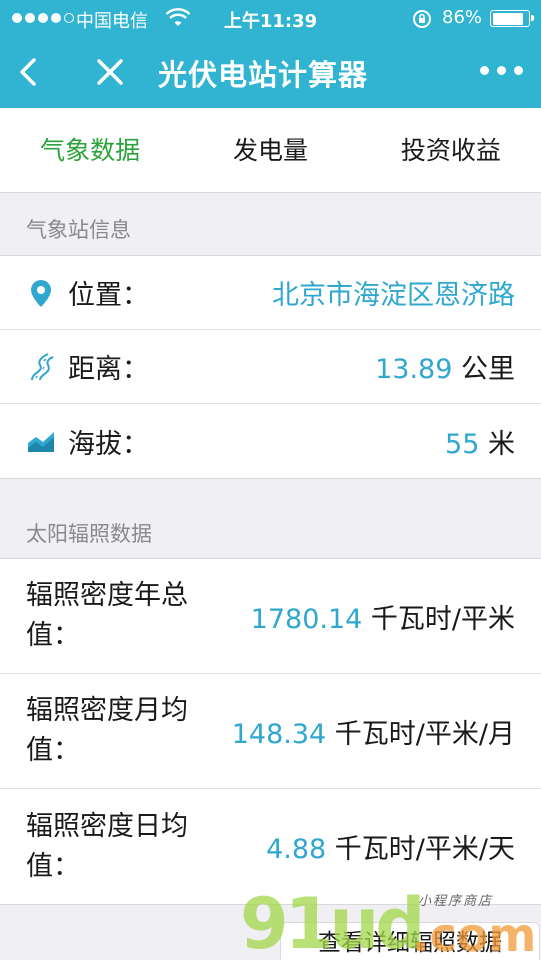 Image resolution: width=541 pixels, height=960 pixels. I want to click on more-options-icon, so click(501, 70).